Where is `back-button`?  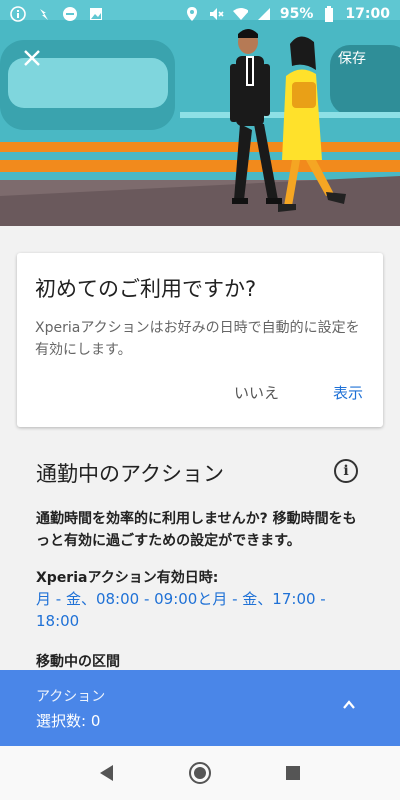
back-button is located at coordinates (107, 773).